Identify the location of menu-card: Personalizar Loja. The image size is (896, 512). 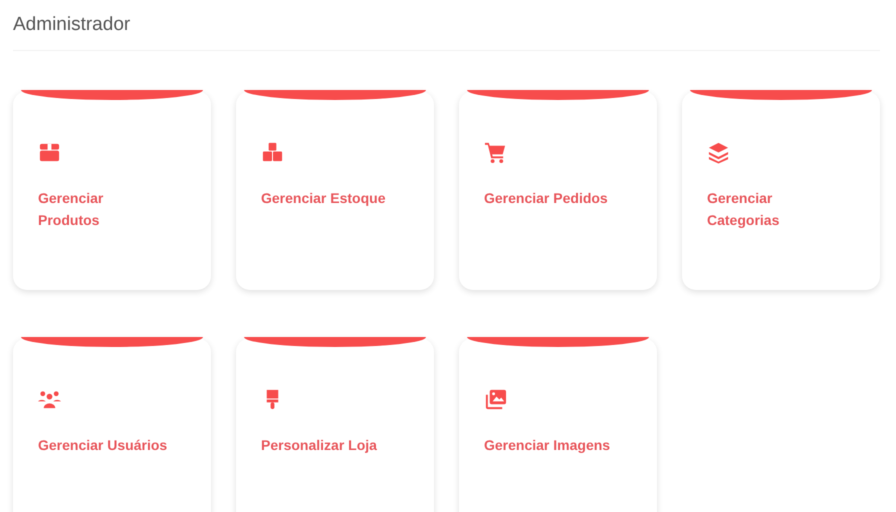
(335, 425).